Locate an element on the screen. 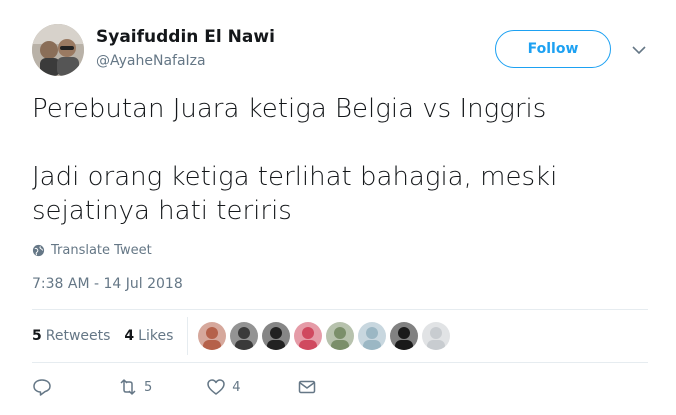 The height and width of the screenshot is (415, 676). globe-icon is located at coordinates (38, 250).